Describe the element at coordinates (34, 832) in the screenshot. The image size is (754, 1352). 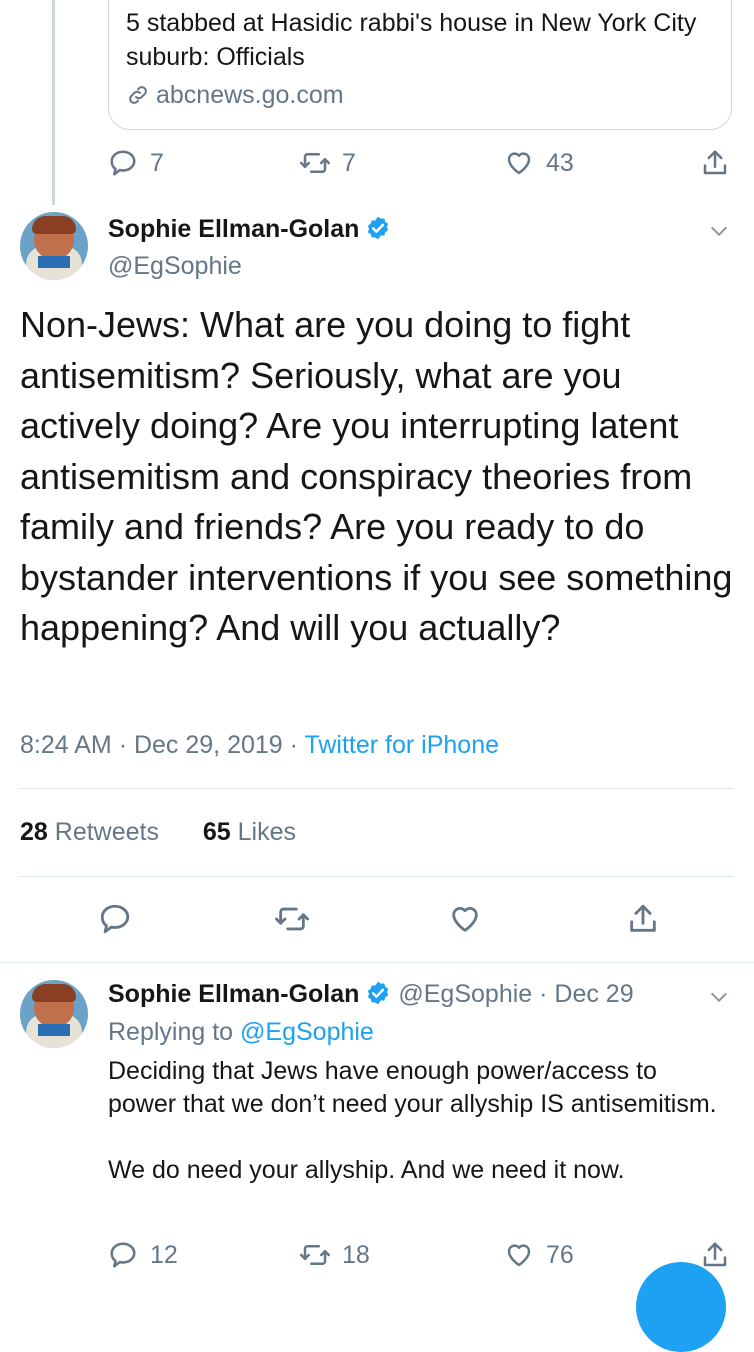
I see `retweet-count: 28` at that location.